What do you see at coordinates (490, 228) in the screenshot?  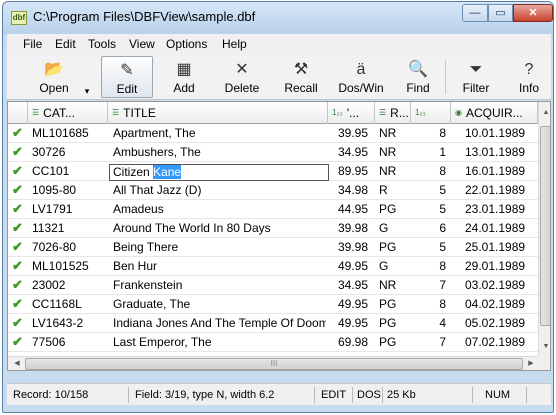 I see `cell-date: 24.01.1989` at bounding box center [490, 228].